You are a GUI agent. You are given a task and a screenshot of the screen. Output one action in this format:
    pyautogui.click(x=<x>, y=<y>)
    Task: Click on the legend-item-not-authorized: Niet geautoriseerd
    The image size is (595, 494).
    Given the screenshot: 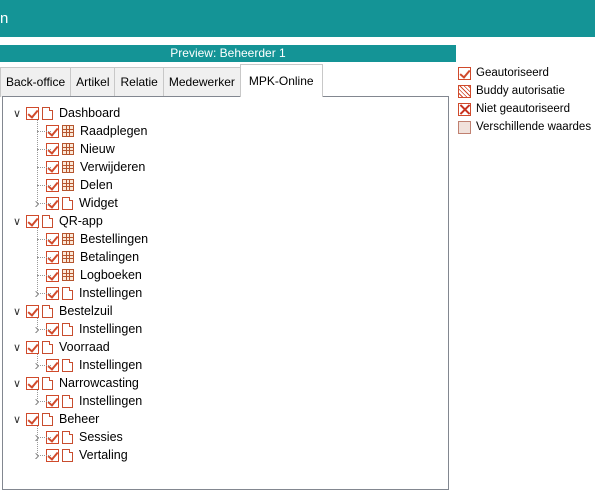 What is the action you would take?
    pyautogui.click(x=526, y=109)
    